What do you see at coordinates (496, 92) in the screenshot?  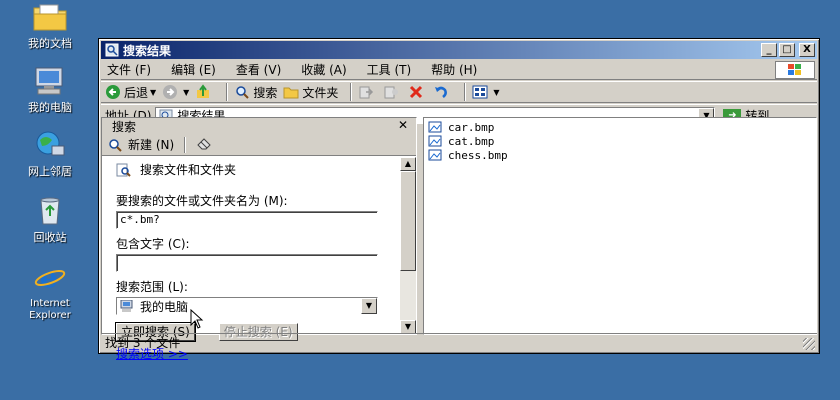 I see `views-dropdown-icon: ▼` at bounding box center [496, 92].